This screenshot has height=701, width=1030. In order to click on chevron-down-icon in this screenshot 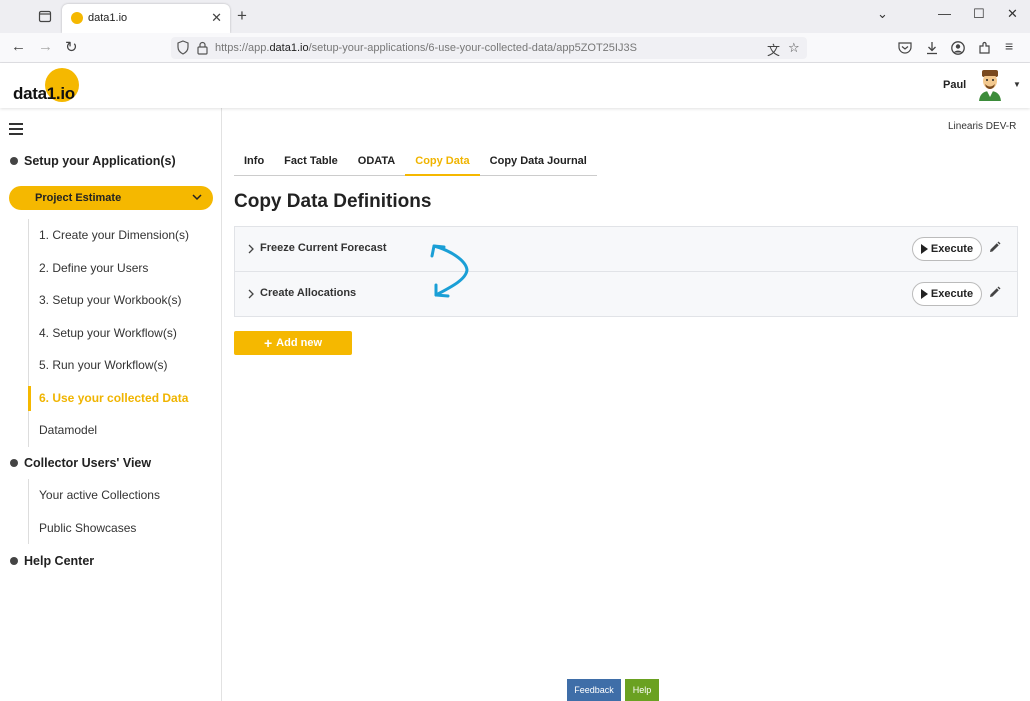, I will do `click(197, 197)`.